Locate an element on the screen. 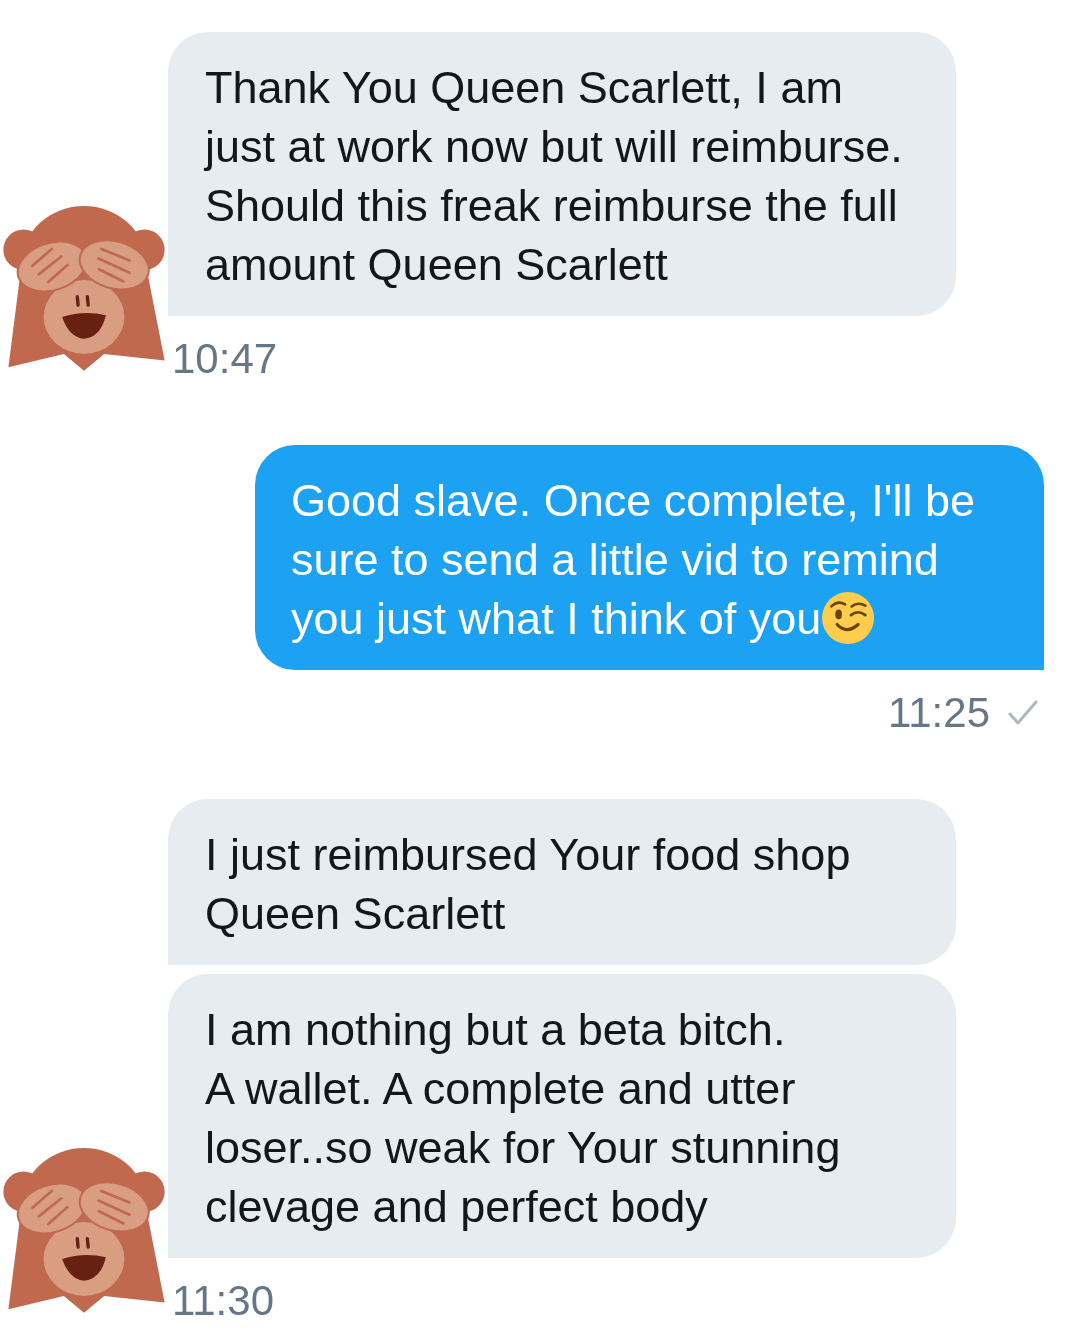 This screenshot has height=1340, width=1080. message-text: I am nothing but a beta bitch. A wallet. A complete and utter loser..so weak for Your stunning clevage and perfect body is located at coordinates (523, 1118).